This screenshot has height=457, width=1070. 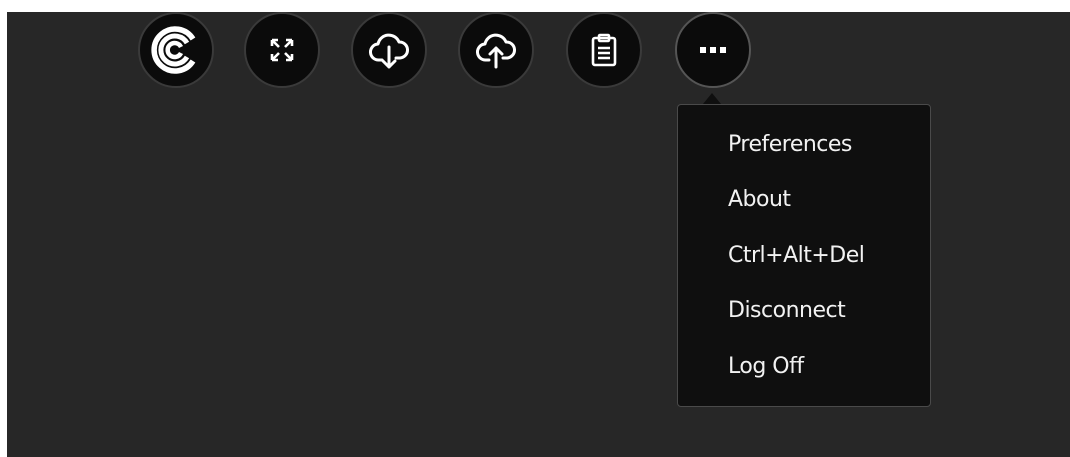 I want to click on more-horizontal-icon, so click(x=713, y=50).